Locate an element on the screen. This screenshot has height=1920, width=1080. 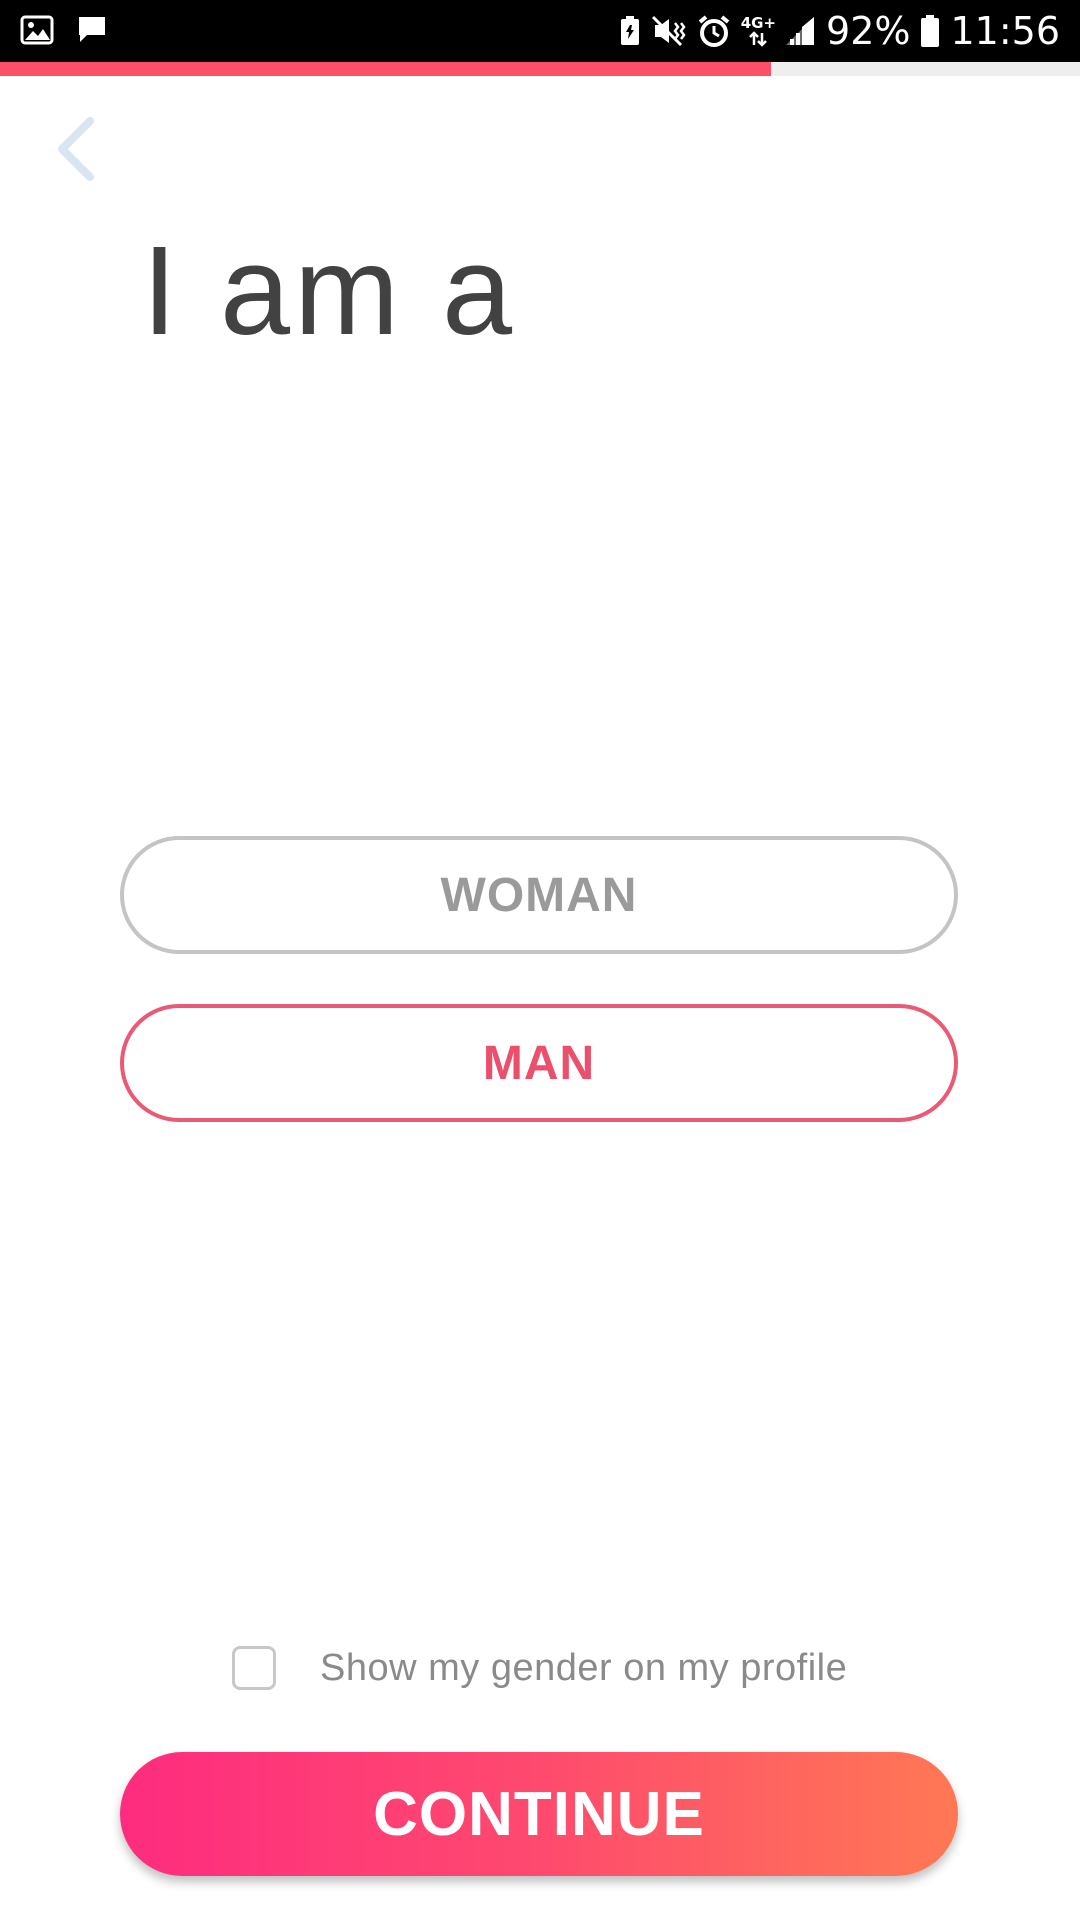
show-gender-toggle: Show my gender on my profile is located at coordinates (539, 1668).